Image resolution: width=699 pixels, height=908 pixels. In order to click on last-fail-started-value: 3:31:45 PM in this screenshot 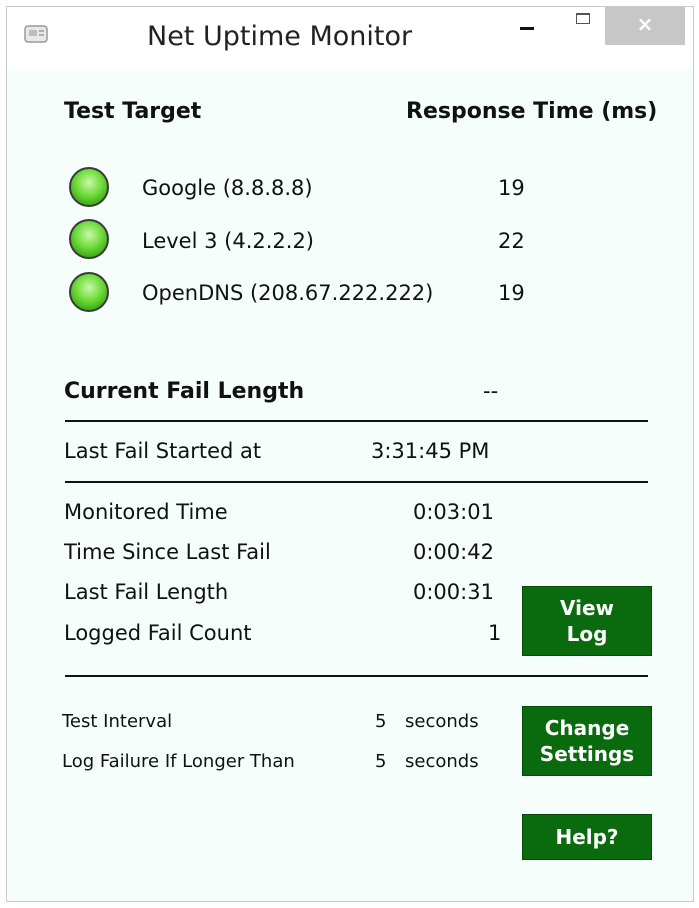, I will do `click(430, 451)`.